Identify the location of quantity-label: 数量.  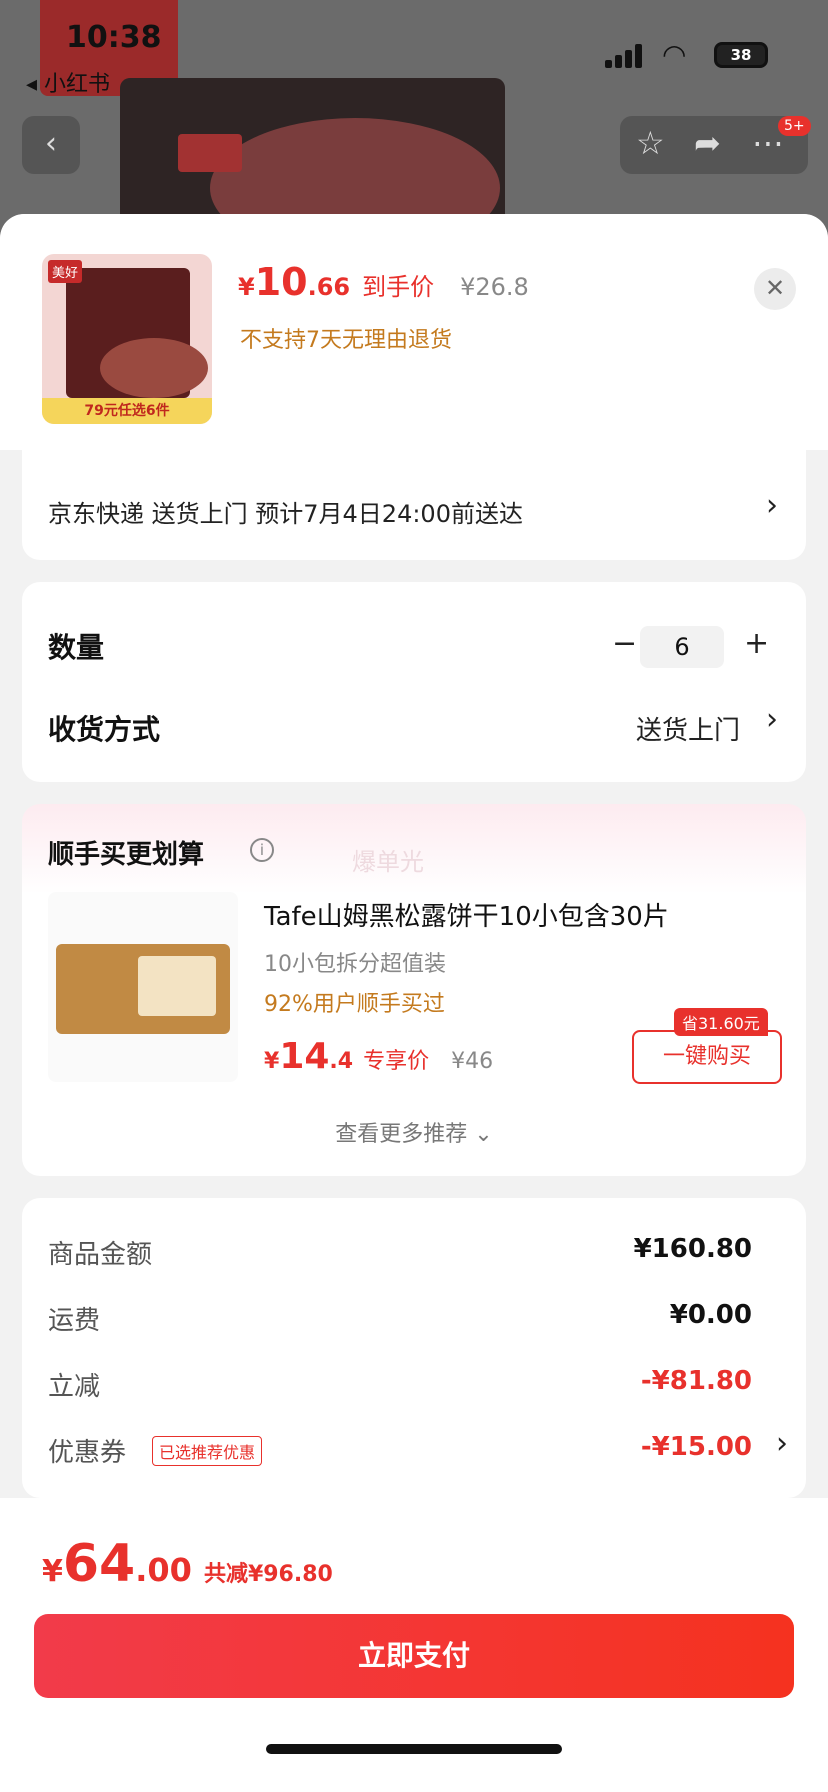
(76, 647).